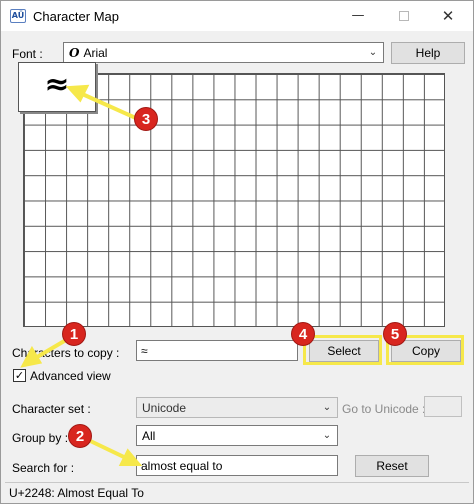 This screenshot has width=474, height=504. Describe the element at coordinates (237, 435) in the screenshot. I see `group-by-dropdown: All ⌄` at that location.